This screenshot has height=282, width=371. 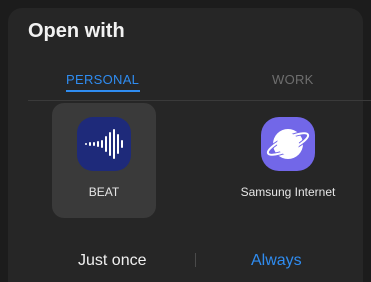 I want to click on dialog-title: Open with, so click(x=76, y=31).